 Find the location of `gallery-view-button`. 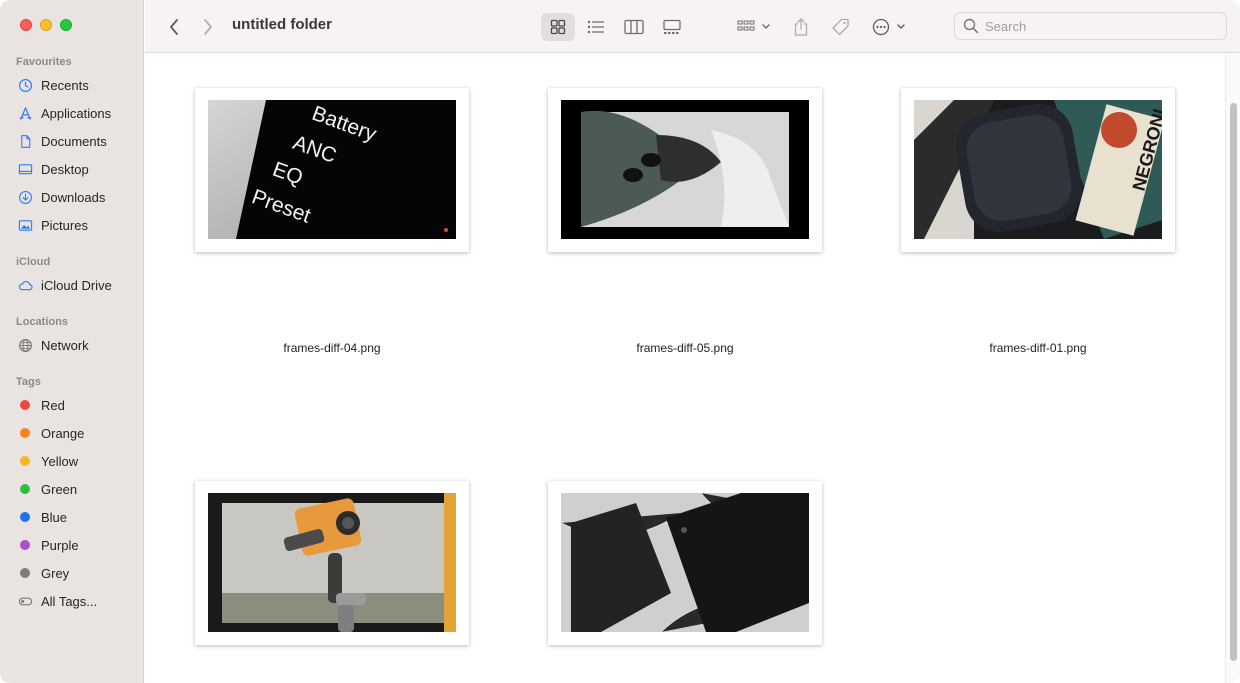

gallery-view-button is located at coordinates (672, 27).